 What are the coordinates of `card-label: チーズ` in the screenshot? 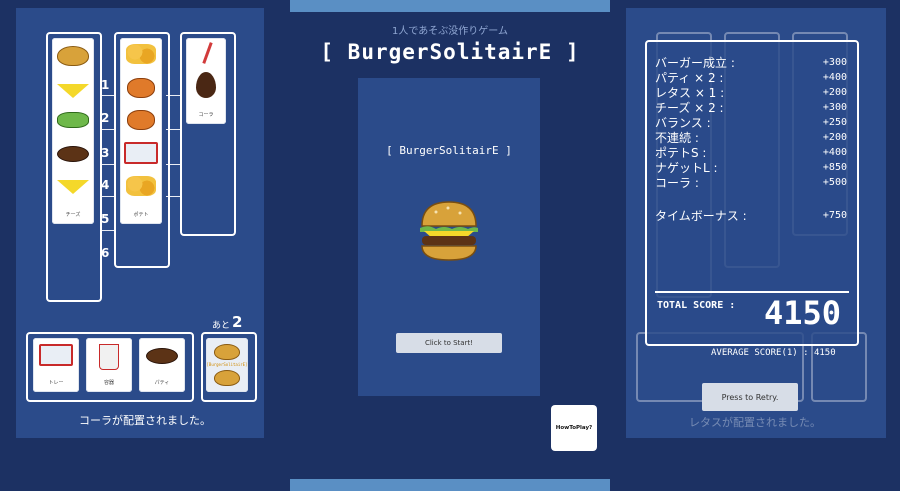 It's located at (73, 215).